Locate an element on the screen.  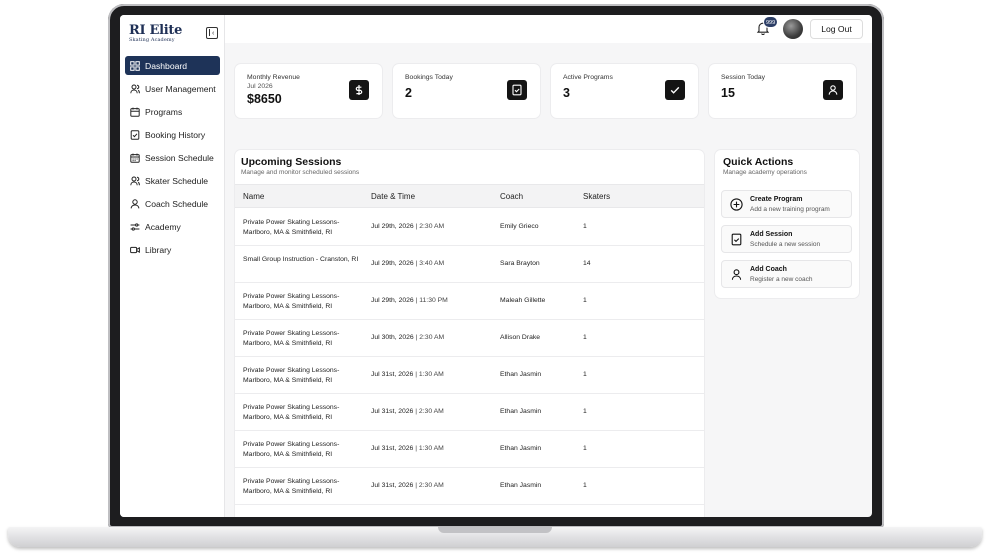
top-bar: 999 Log Out is located at coordinates (548, 29).